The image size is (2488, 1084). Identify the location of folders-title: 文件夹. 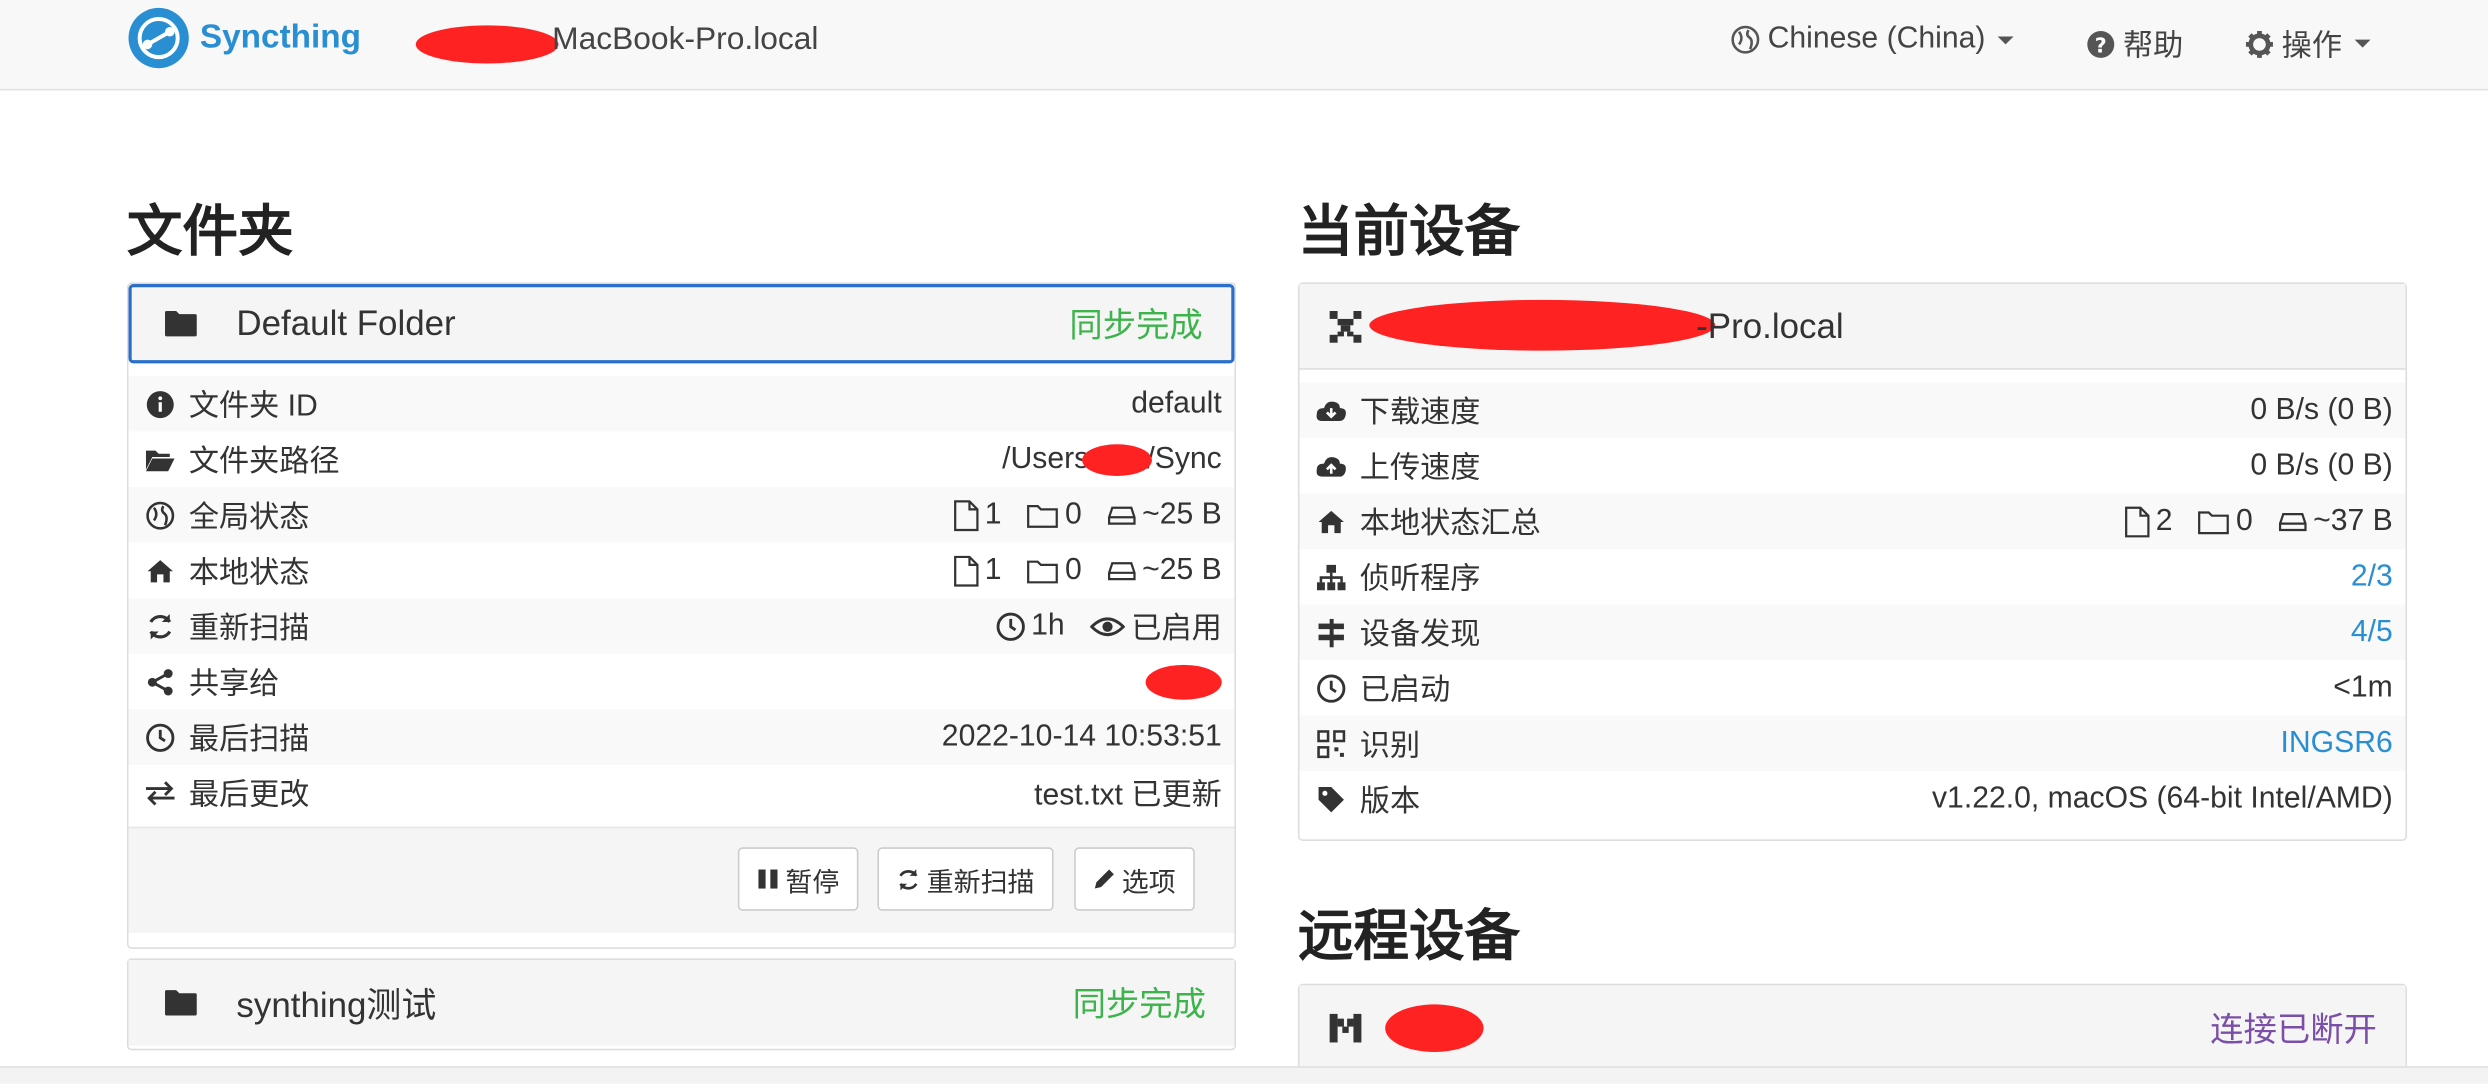
(210, 232).